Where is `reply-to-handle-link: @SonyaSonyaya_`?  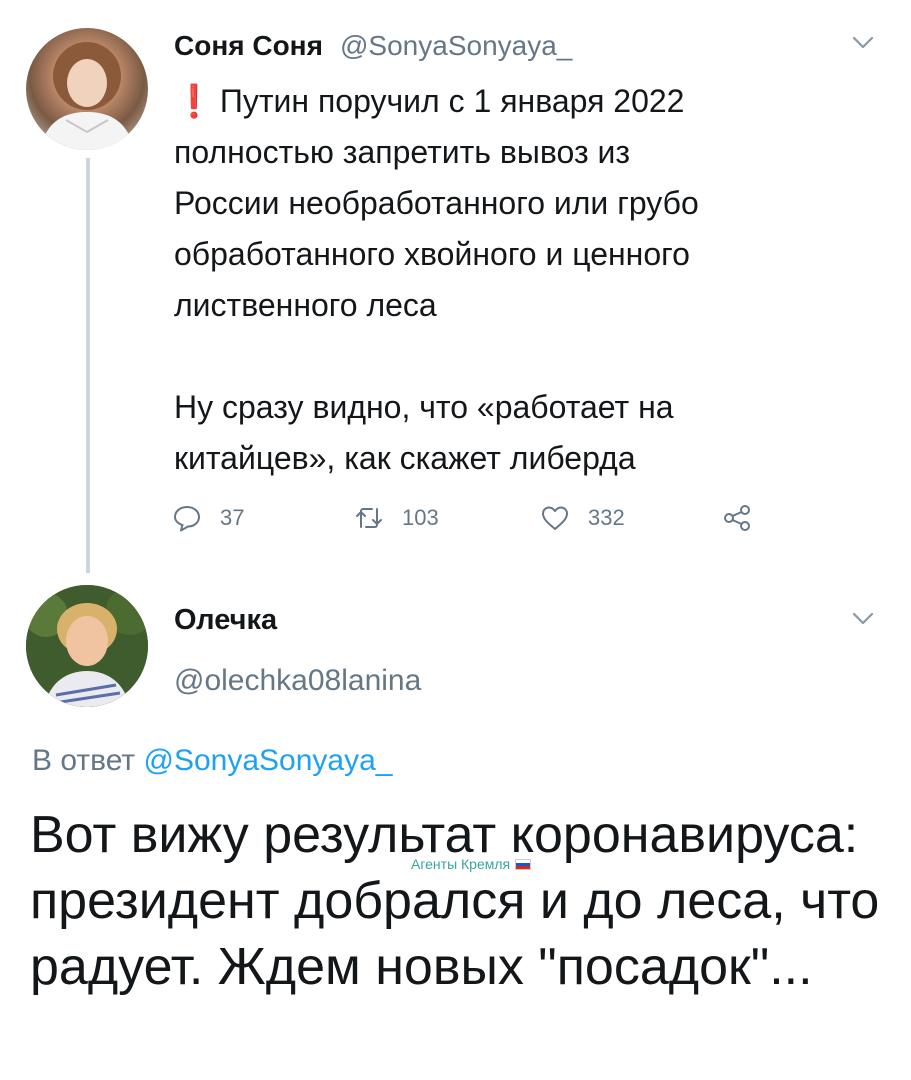 reply-to-handle-link: @SonyaSonyaya_ is located at coordinates (267, 760).